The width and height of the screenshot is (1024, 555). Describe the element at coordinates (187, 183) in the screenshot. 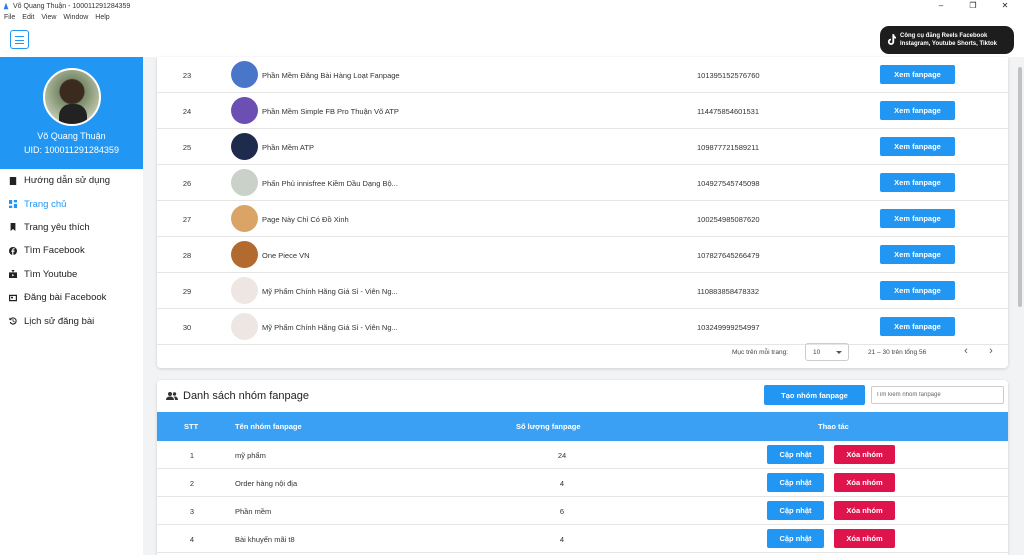

I see `row-stt: 26` at that location.